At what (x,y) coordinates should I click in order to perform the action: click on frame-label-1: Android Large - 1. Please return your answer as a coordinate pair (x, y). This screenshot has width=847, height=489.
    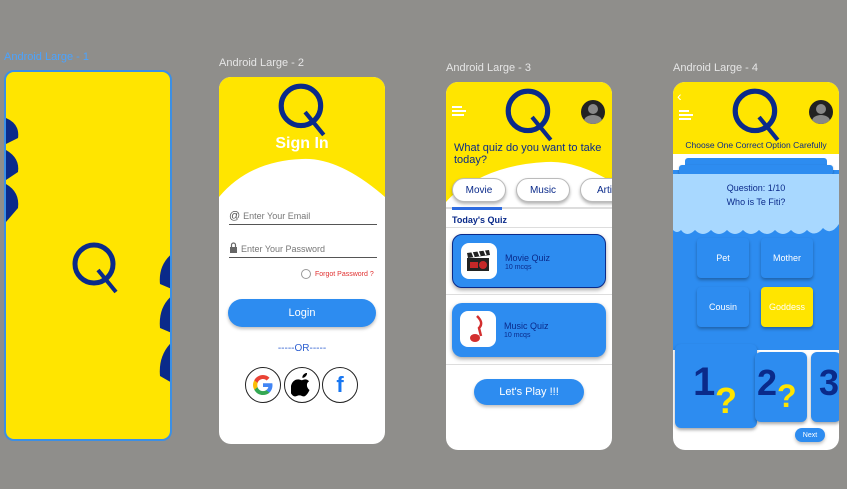
    Looking at the image, I should click on (46, 57).